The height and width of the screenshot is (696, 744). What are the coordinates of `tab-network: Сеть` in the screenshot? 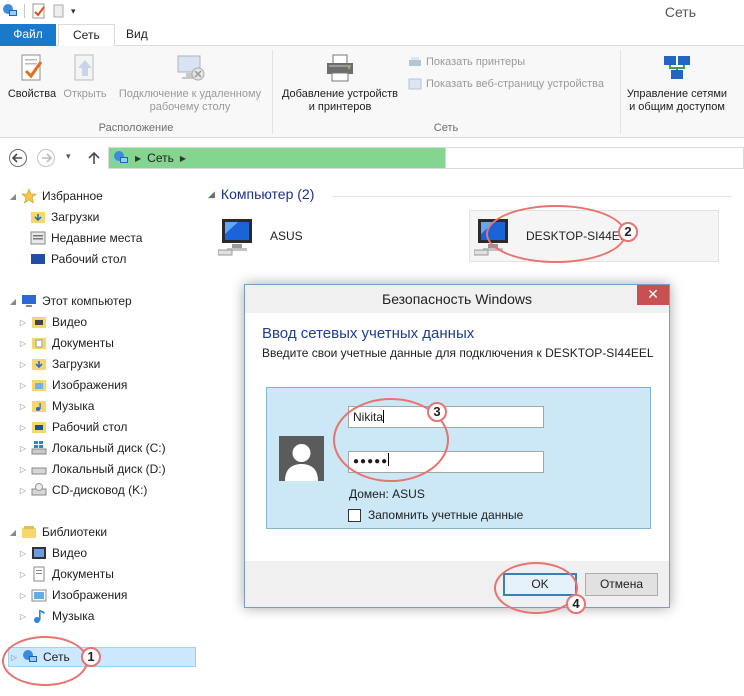 It's located at (86, 35).